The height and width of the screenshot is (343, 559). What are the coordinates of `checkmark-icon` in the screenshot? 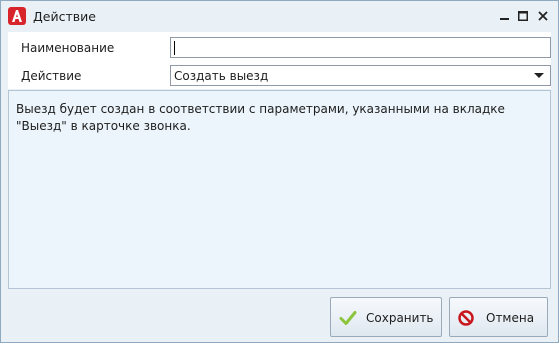 It's located at (348, 318).